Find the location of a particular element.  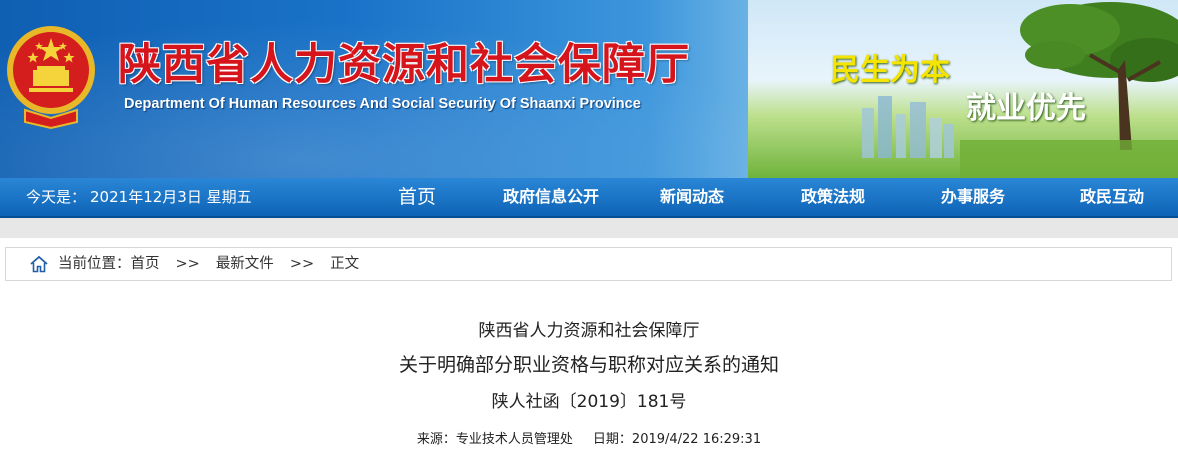

current-date: 今天是： 2021年12月3日 星期五 is located at coordinates (141, 197).